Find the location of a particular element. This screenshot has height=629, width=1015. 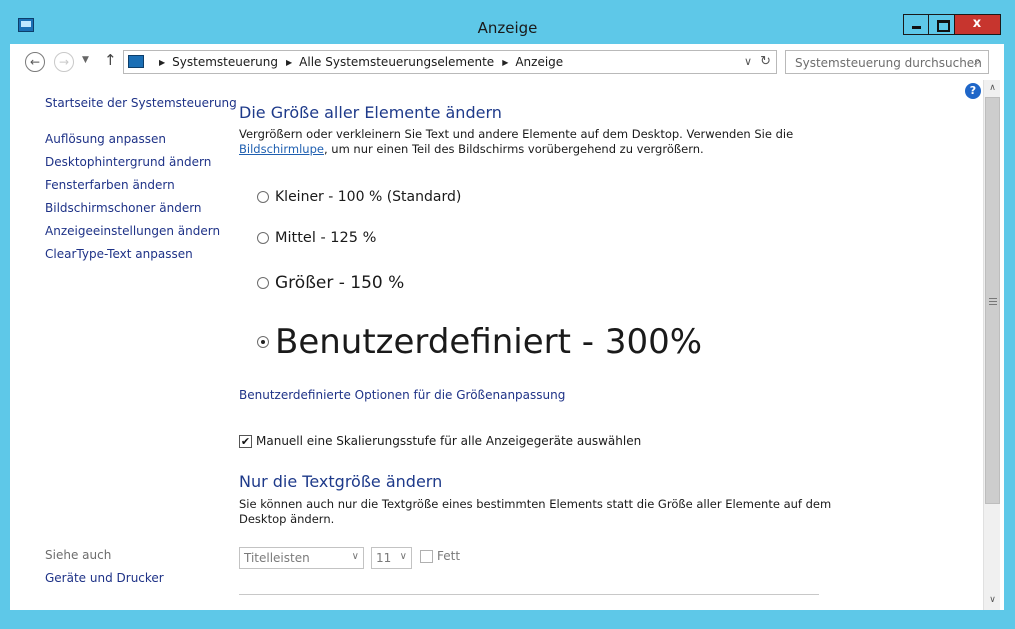

close-icon: x is located at coordinates (977, 23).